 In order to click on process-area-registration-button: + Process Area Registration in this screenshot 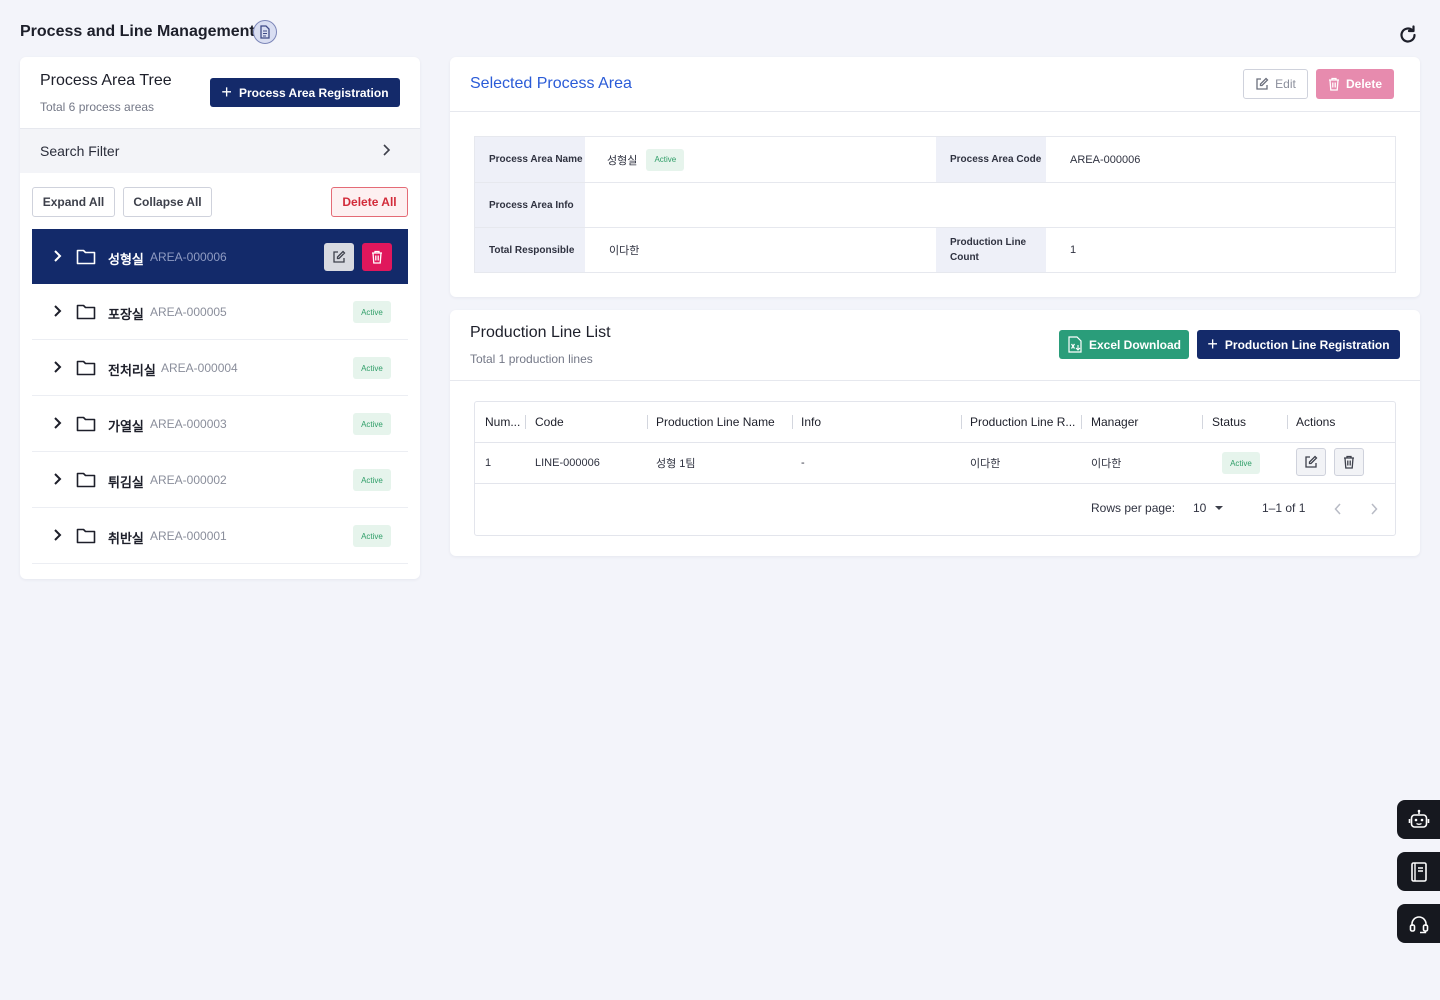, I will do `click(305, 92)`.